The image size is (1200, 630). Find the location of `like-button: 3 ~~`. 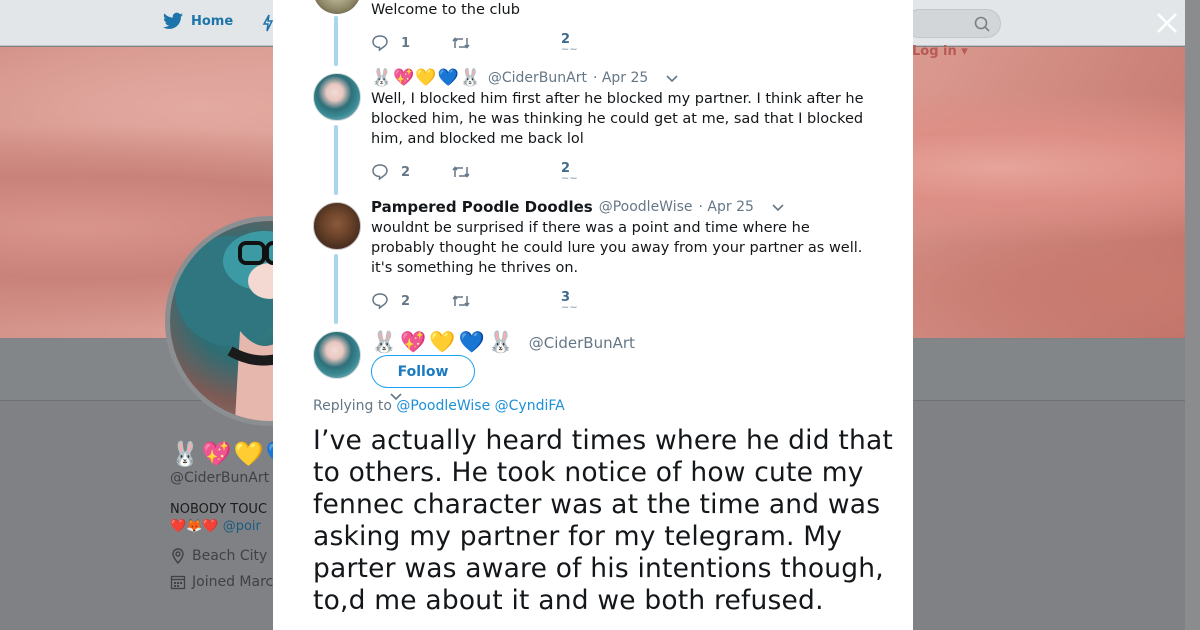

like-button: 3 ~~ is located at coordinates (569, 302).